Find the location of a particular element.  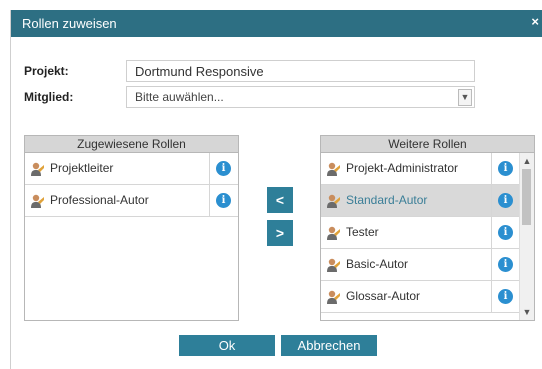

dialog-titlebar: Rollen zuweisen × is located at coordinates (276, 23).